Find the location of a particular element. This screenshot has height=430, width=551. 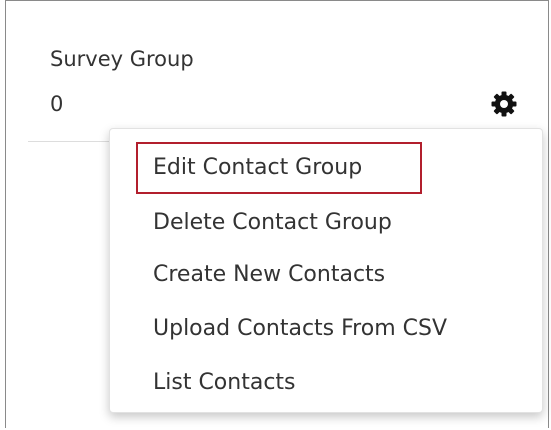

gear-icon is located at coordinates (504, 104).